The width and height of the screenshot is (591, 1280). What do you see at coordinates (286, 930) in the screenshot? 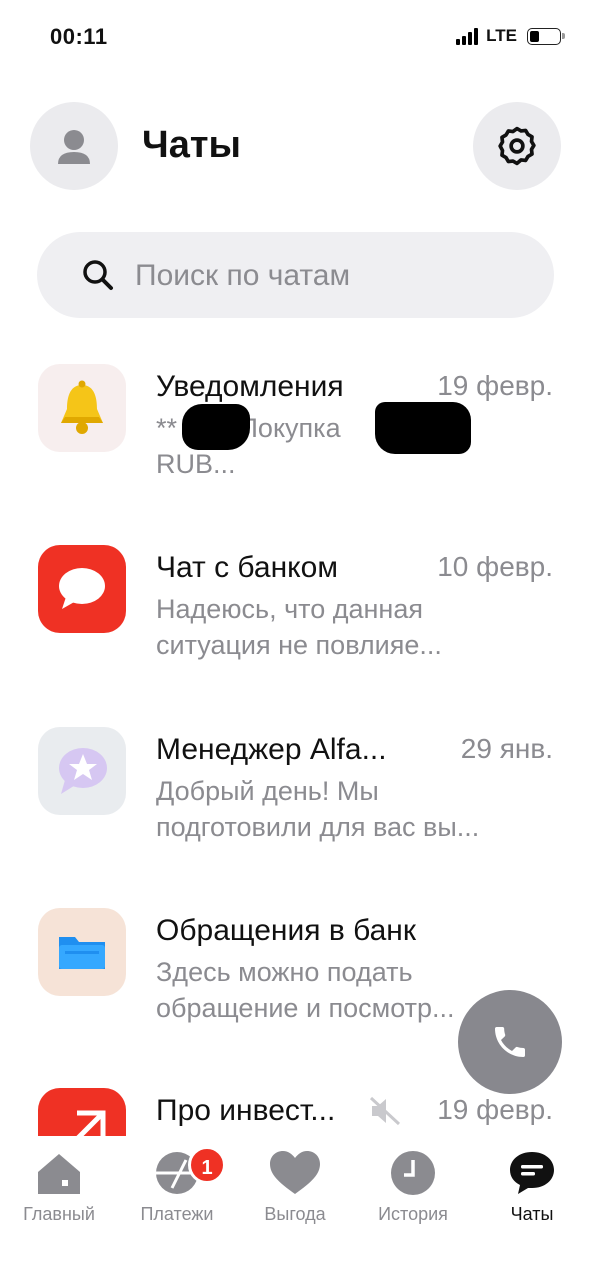
I see `chat-name: Обращения в банк` at bounding box center [286, 930].